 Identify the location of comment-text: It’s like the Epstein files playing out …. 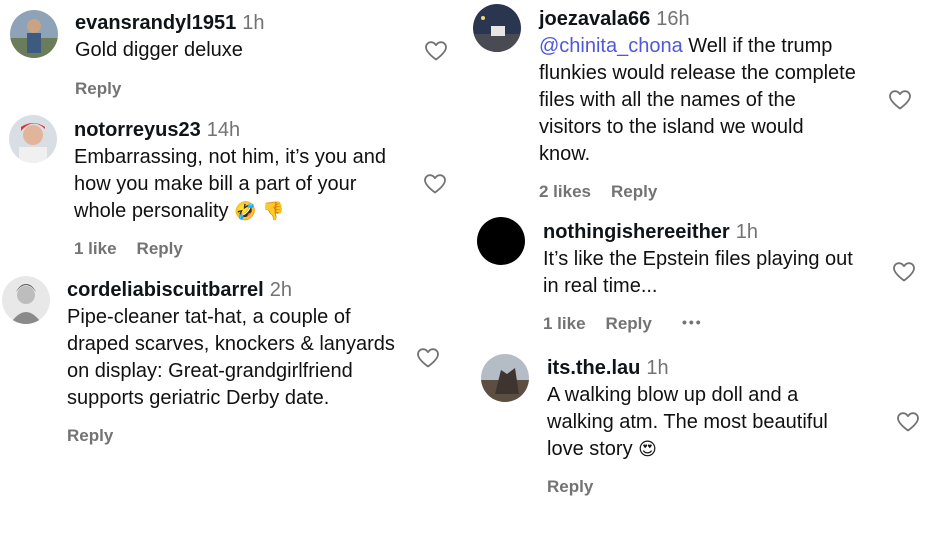
(698, 272).